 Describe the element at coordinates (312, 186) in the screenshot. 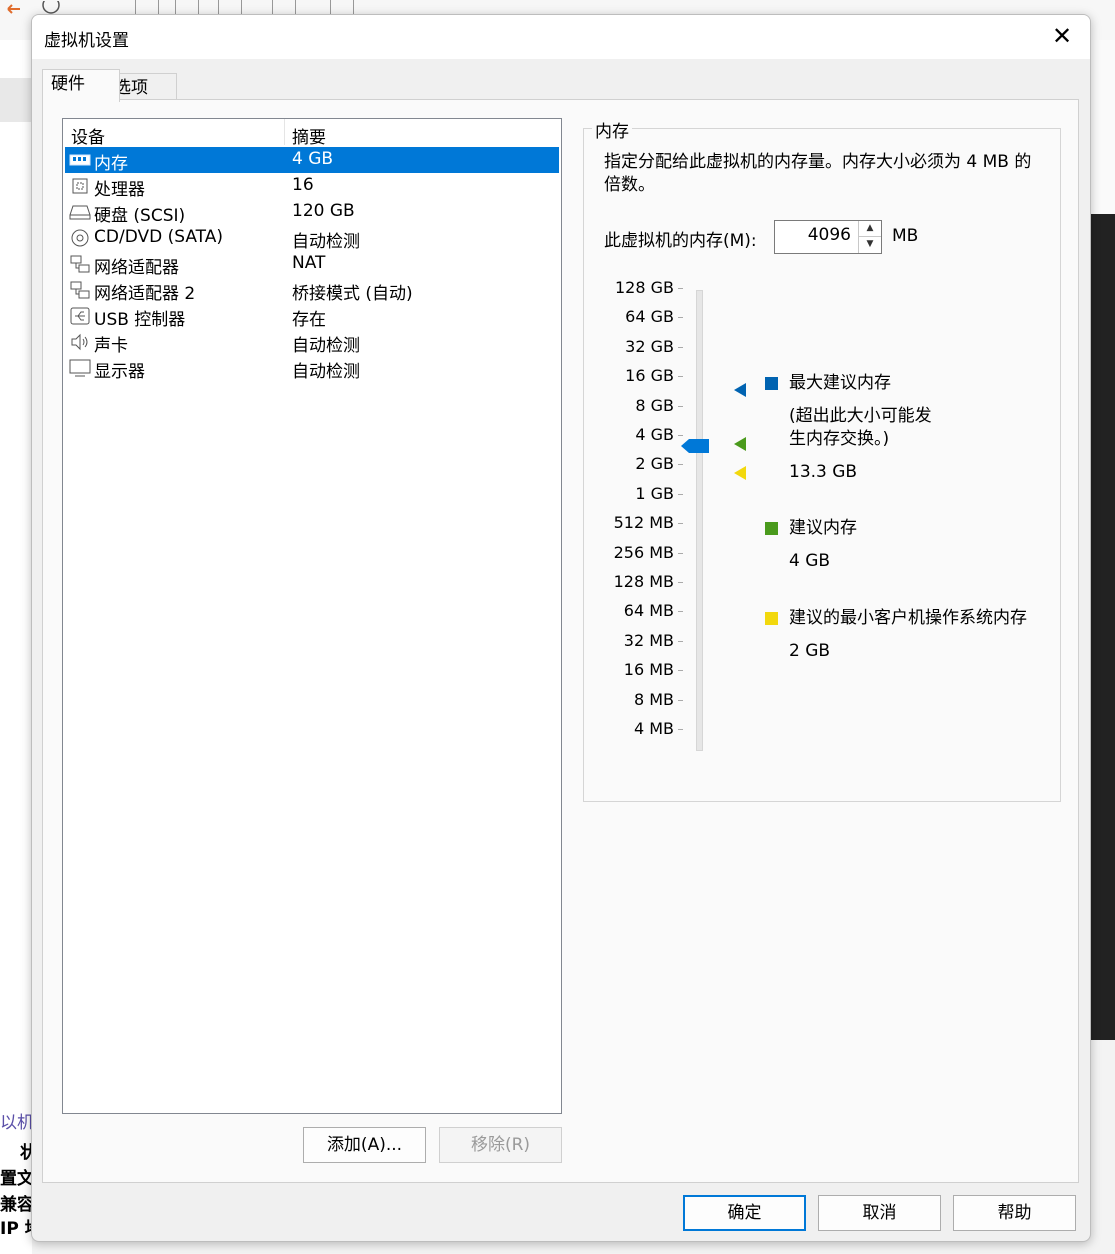

I see `device-row-processor: 处理器 16` at that location.